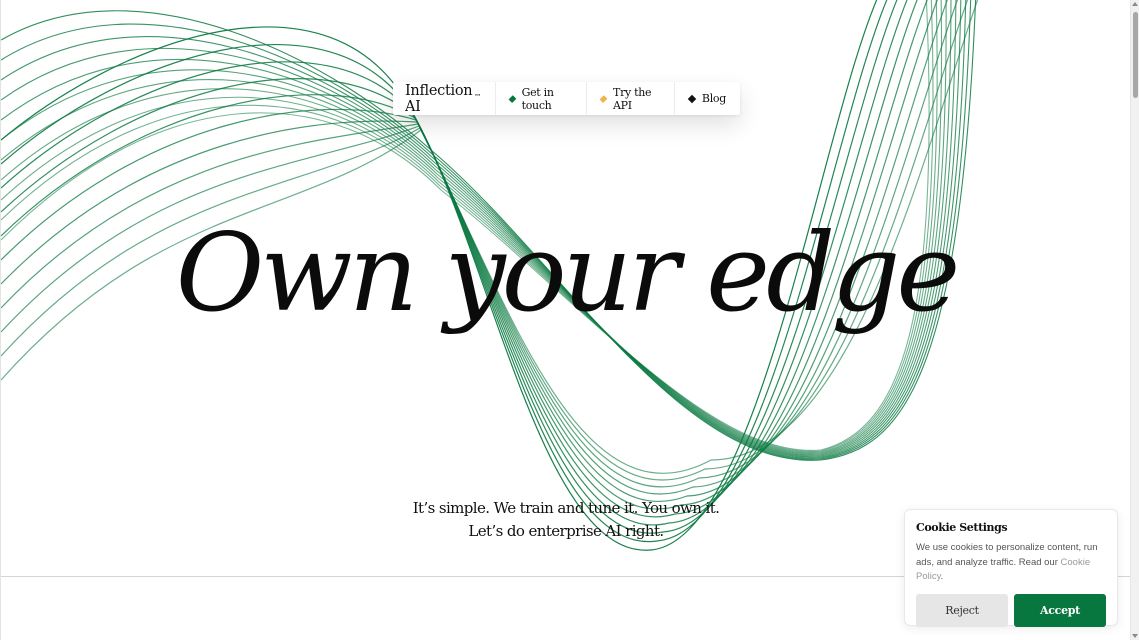 The height and width of the screenshot is (640, 1139). Describe the element at coordinates (477, 96) in the screenshot. I see `trademark-mark: ™` at that location.